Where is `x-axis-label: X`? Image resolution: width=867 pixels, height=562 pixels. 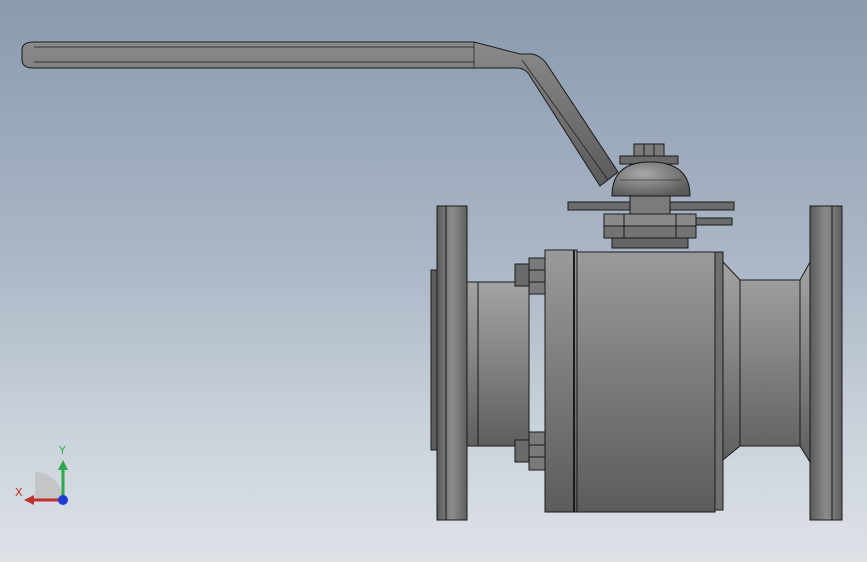
x-axis-label: X is located at coordinates (19, 492).